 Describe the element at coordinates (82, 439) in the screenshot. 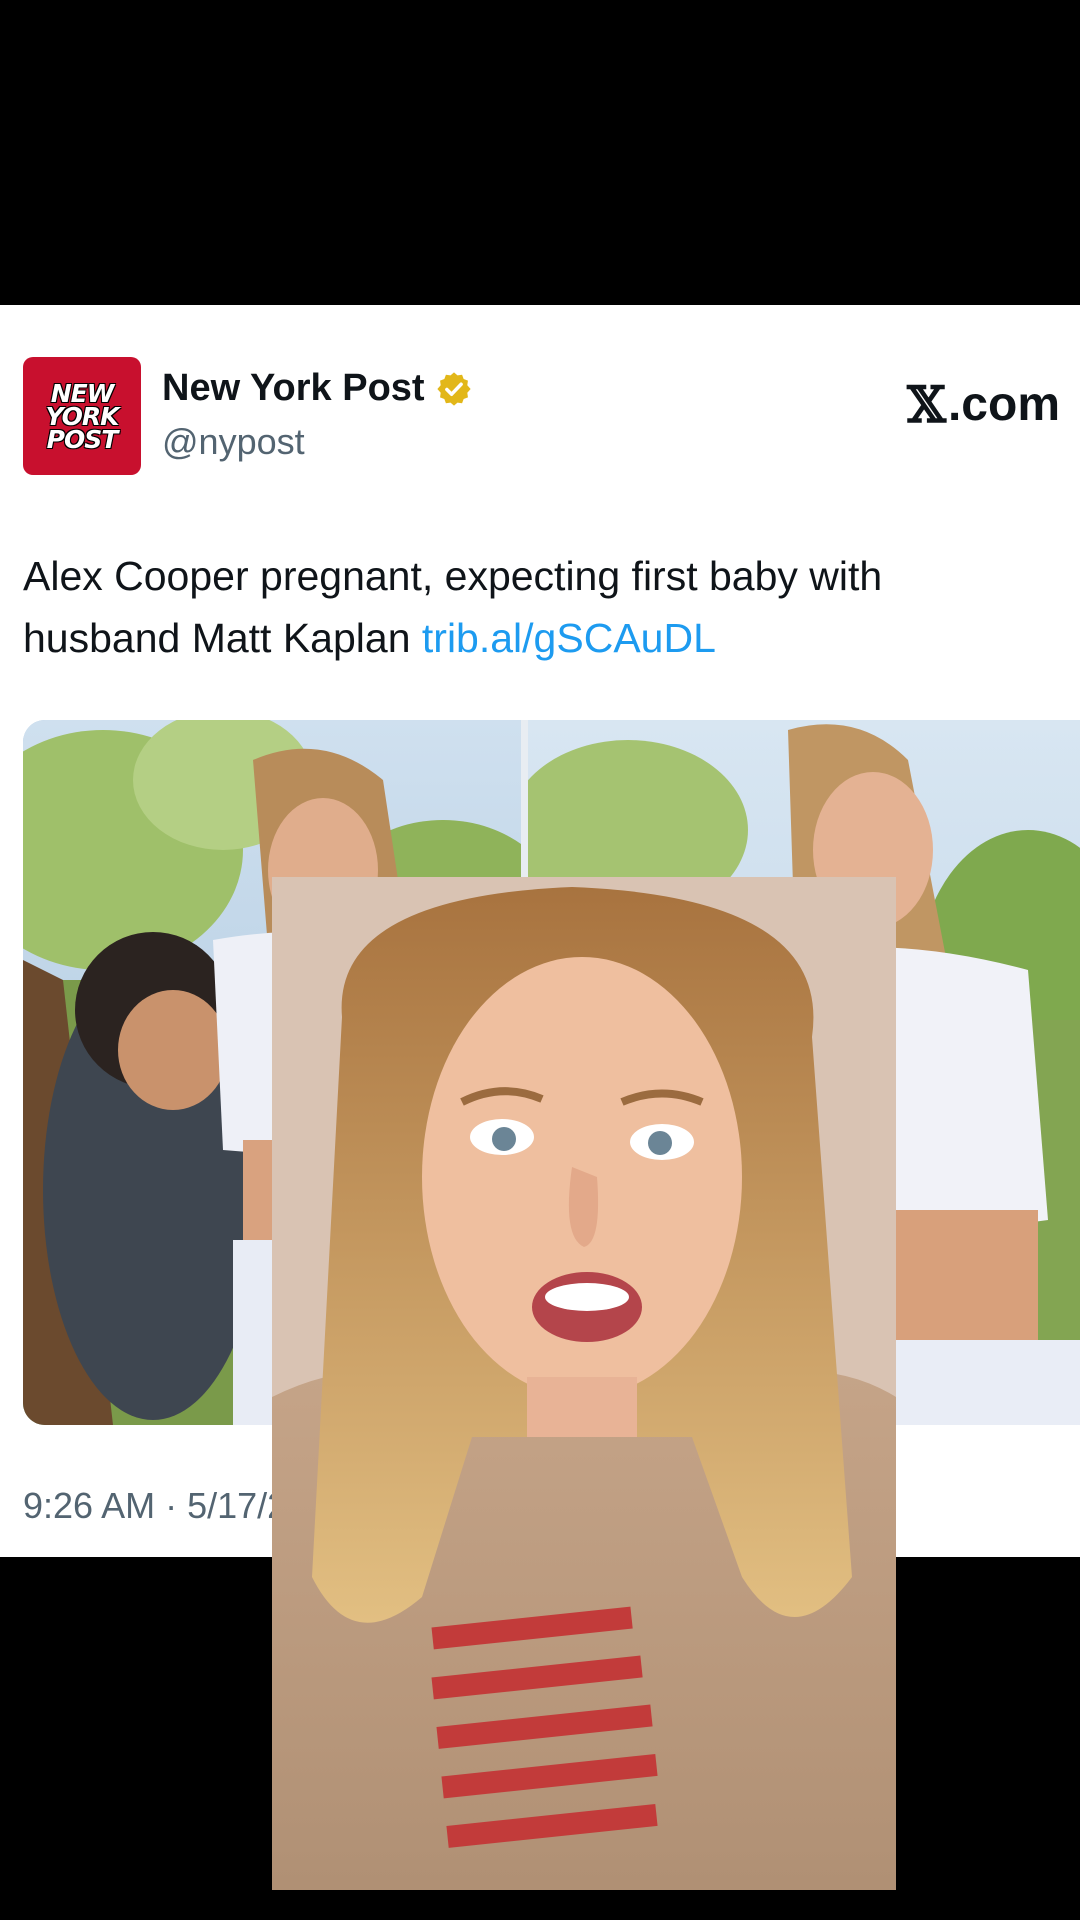

I see `avatar-text-line-3: POST` at that location.